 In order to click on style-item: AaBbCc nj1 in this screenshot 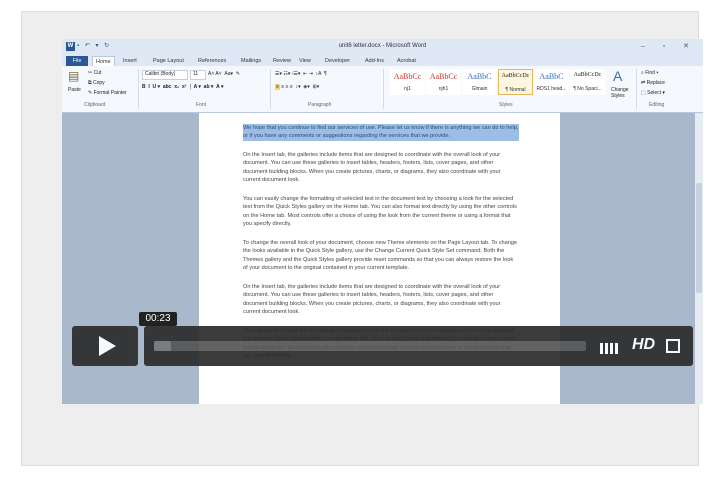, I will do `click(407, 82)`.